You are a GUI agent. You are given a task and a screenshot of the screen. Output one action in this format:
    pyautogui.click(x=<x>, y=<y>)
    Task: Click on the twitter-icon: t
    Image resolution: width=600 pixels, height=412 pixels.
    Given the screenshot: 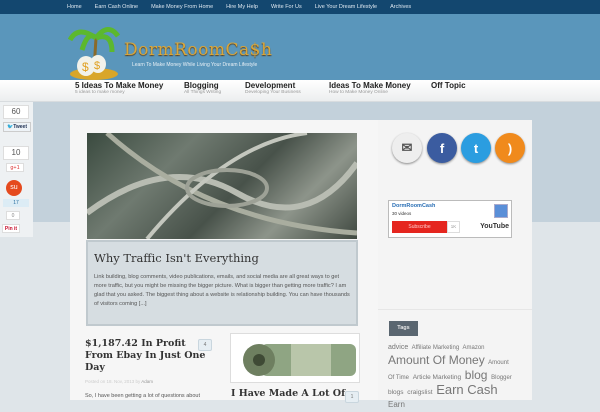 What is the action you would take?
    pyautogui.click(x=476, y=148)
    